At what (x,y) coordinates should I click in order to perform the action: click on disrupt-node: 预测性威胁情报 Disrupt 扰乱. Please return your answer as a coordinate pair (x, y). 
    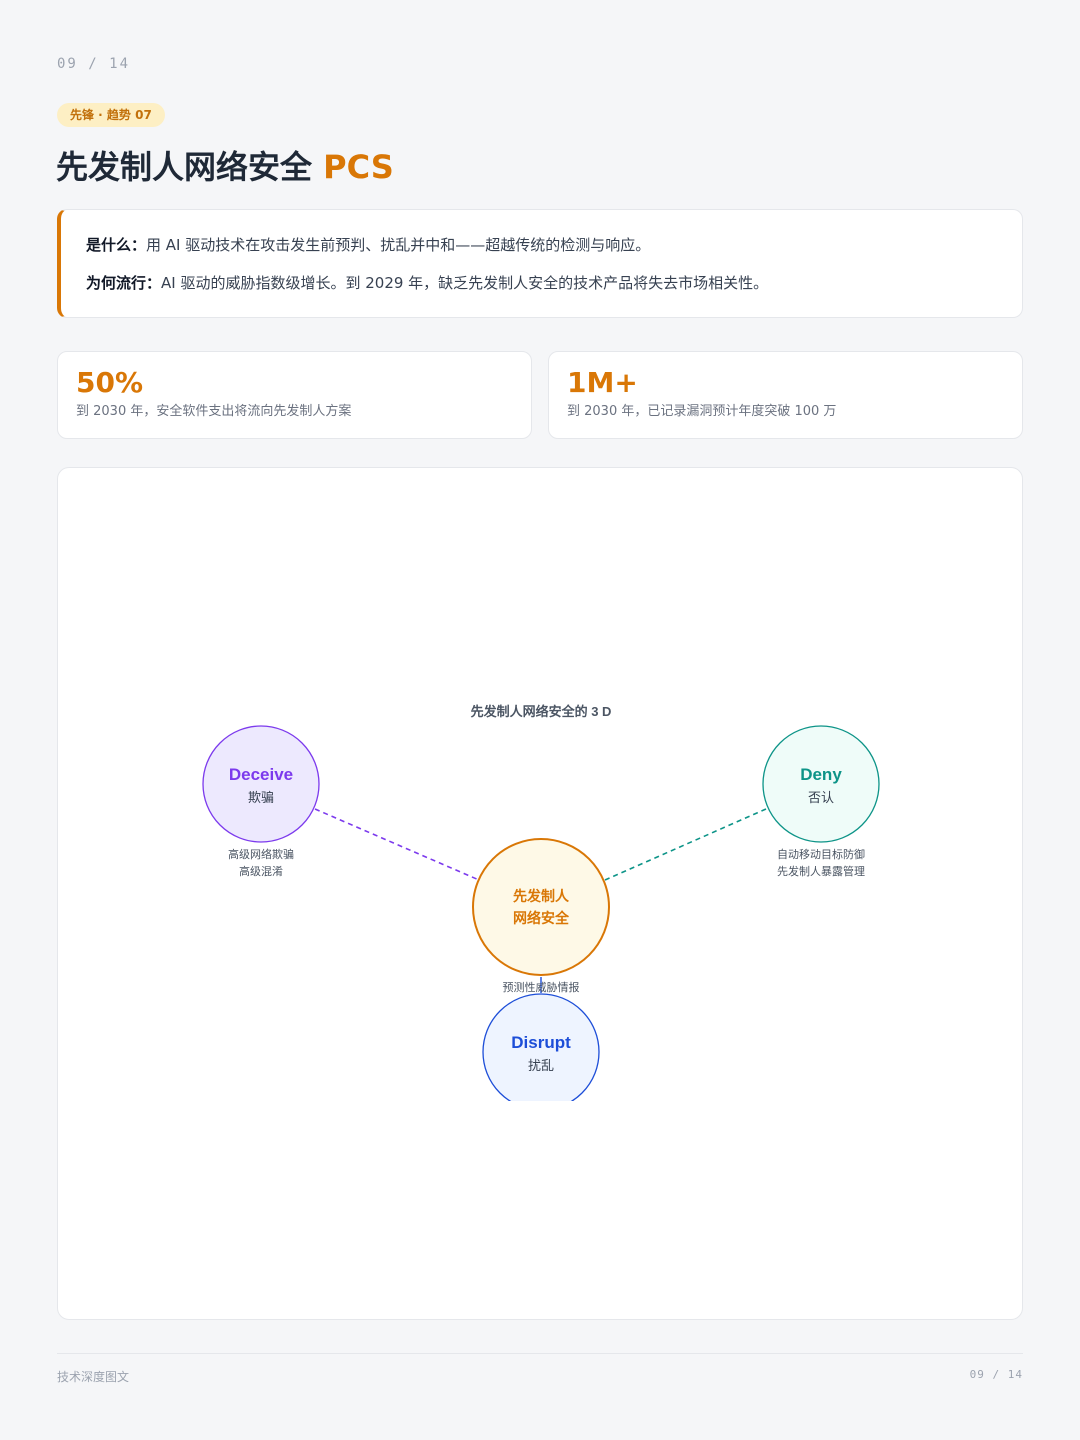
    Looking at the image, I should click on (541, 1040).